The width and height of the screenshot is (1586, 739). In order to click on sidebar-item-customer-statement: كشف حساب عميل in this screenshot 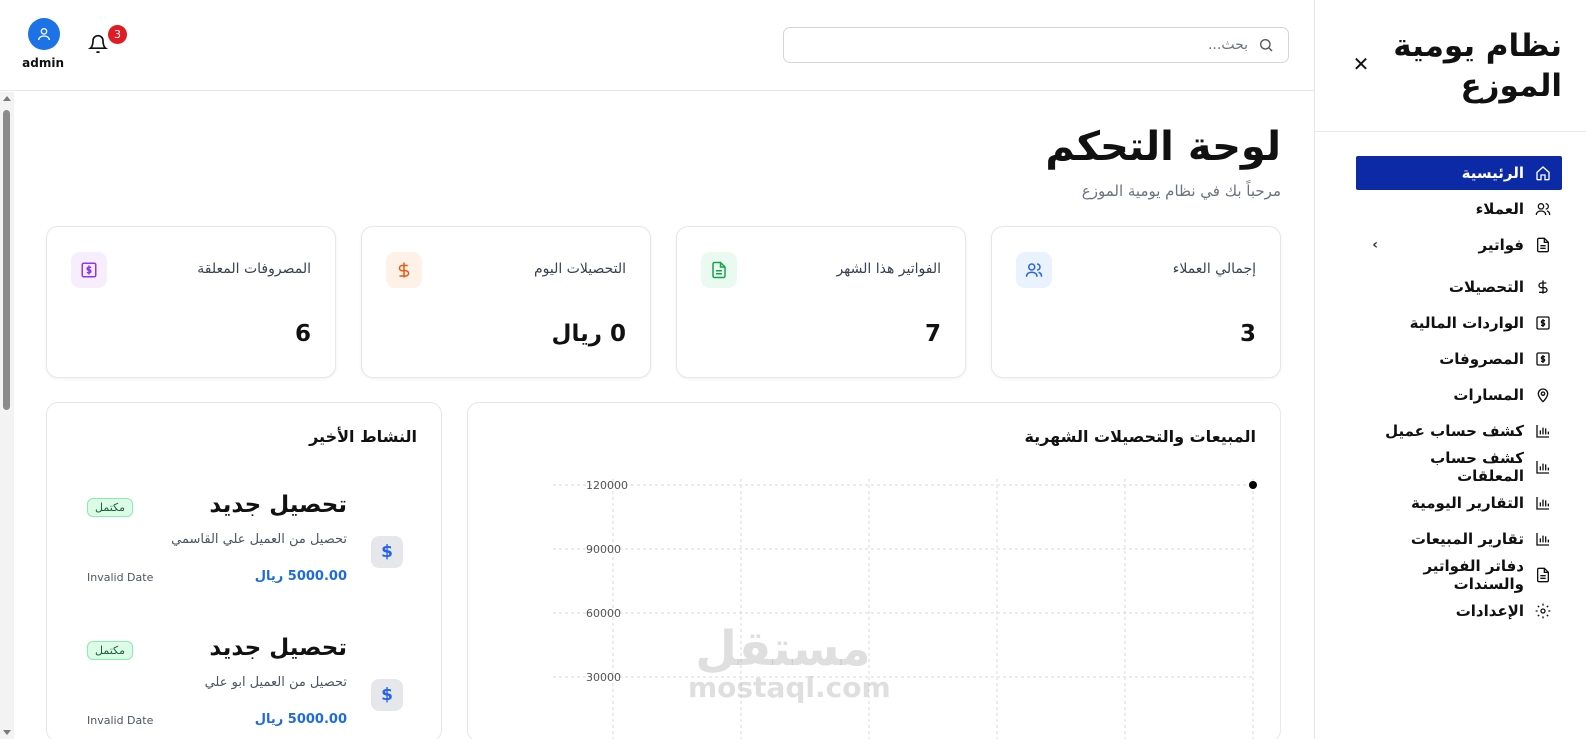, I will do `click(1459, 431)`.